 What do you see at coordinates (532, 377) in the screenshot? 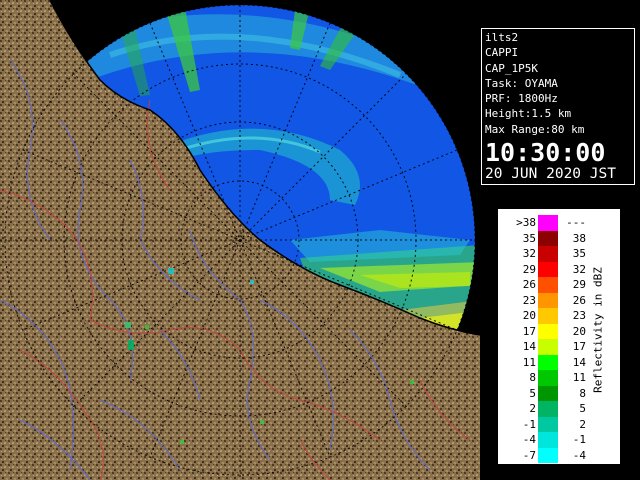
I see `legend-lower-bound: 8` at bounding box center [532, 377].